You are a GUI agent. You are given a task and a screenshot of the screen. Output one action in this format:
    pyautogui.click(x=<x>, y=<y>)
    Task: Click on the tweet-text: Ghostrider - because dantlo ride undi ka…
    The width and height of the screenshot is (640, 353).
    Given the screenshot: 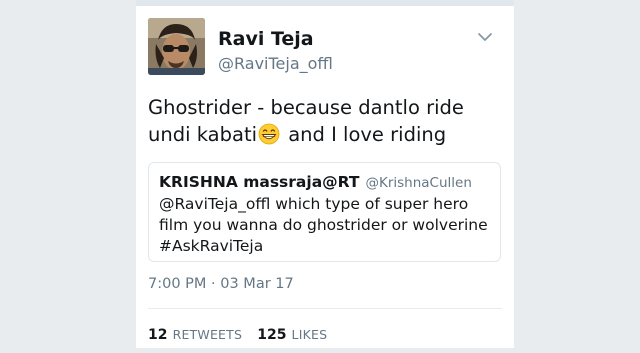 What is the action you would take?
    pyautogui.click(x=326, y=121)
    